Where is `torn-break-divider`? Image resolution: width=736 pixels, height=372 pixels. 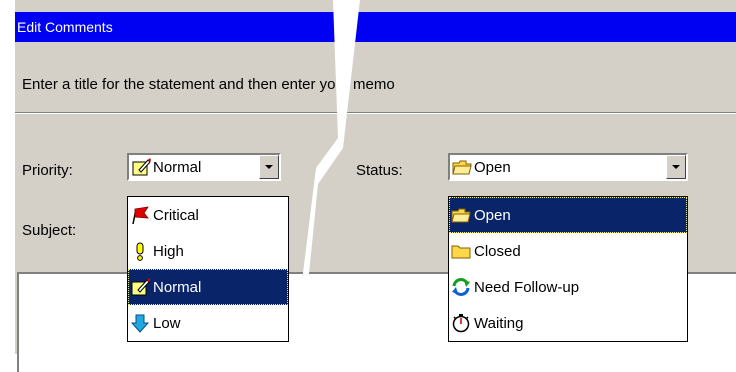 torn-break-divider is located at coordinates (326, 177).